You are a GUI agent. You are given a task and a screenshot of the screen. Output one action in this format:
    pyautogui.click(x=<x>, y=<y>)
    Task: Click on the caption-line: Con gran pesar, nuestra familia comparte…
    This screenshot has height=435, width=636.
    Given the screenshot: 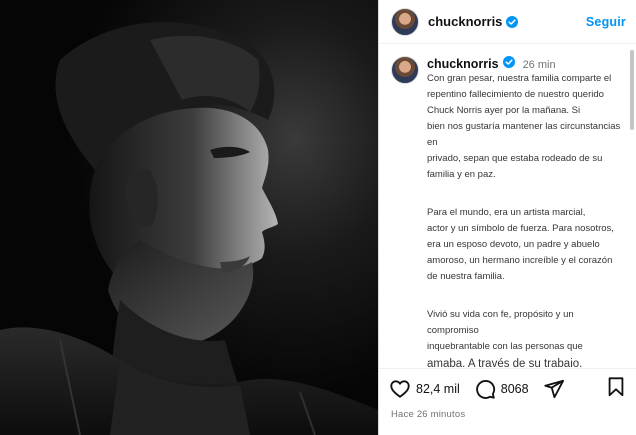 What is the action you would take?
    pyautogui.click(x=519, y=78)
    